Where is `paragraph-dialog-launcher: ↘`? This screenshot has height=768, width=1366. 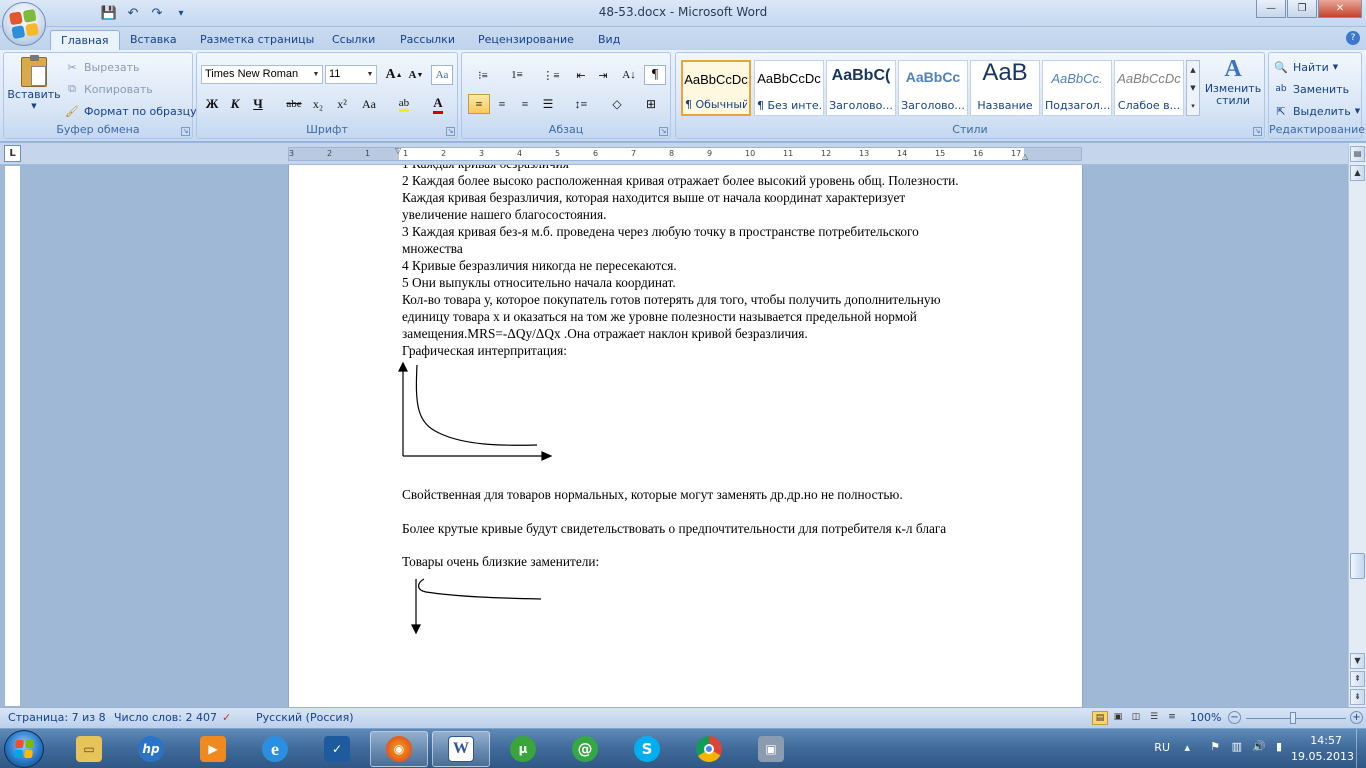 paragraph-dialog-launcher: ↘ is located at coordinates (663, 131).